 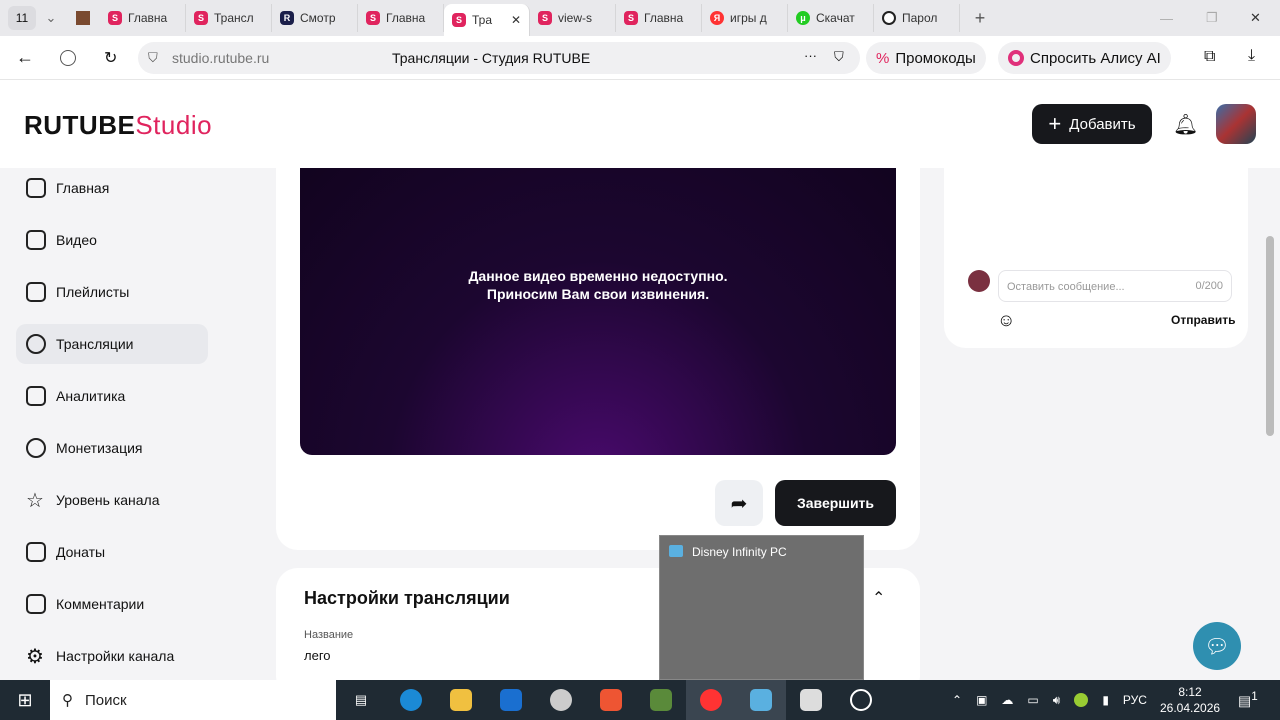 What do you see at coordinates (1209, 286) in the screenshot?
I see `chat-counter: 0/200` at bounding box center [1209, 286].